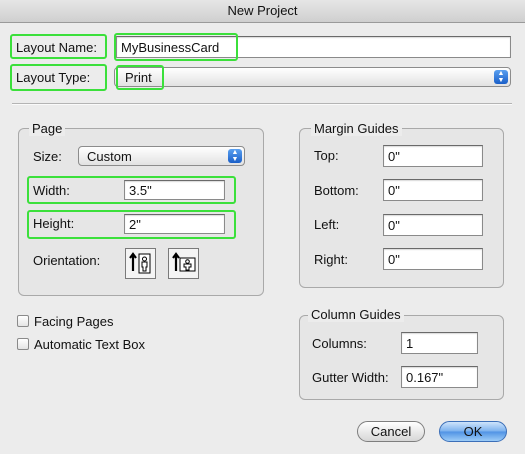 The width and height of the screenshot is (525, 454). What do you see at coordinates (433, 259) in the screenshot?
I see `margin-right-input` at bounding box center [433, 259].